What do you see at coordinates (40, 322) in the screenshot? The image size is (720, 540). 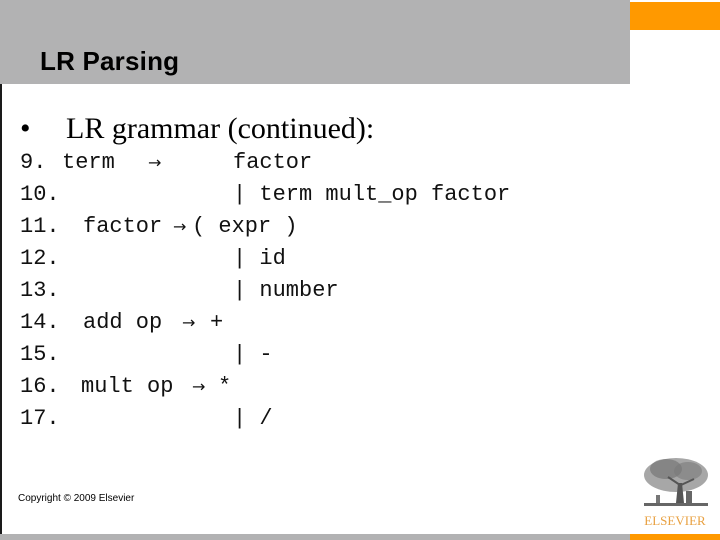 I see `line-number: 14.` at bounding box center [40, 322].